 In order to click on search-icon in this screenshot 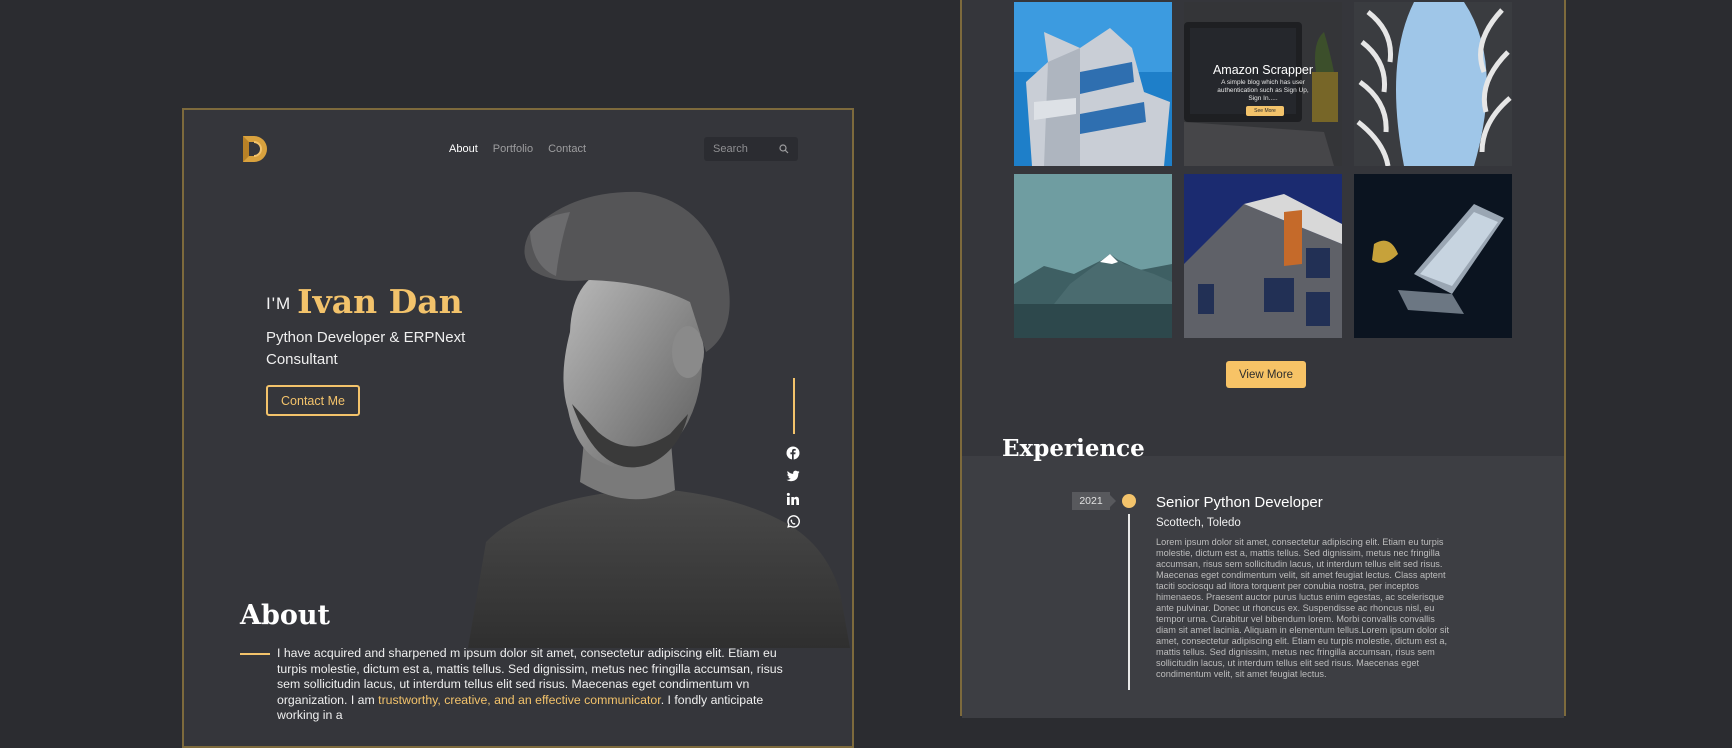, I will do `click(784, 149)`.